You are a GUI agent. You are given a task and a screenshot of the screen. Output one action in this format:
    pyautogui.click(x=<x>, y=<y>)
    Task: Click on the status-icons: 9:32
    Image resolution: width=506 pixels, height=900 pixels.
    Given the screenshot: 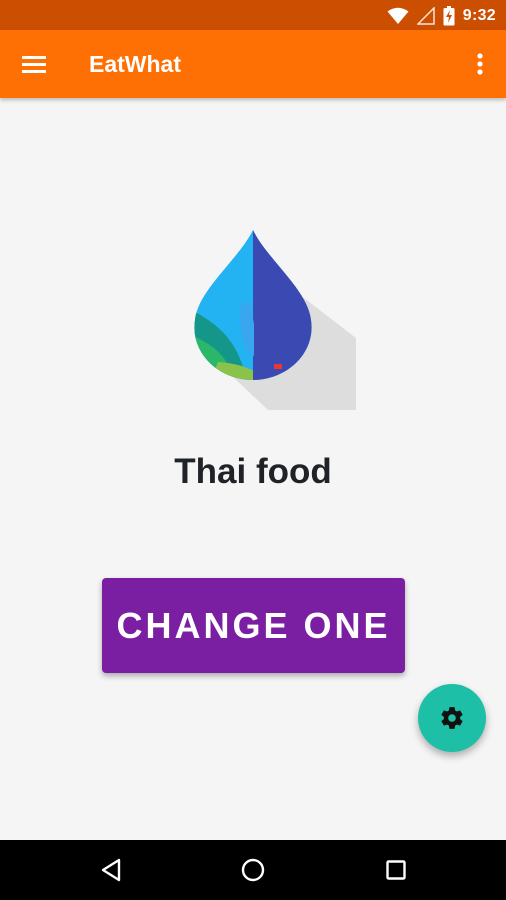 What is the action you would take?
    pyautogui.click(x=441, y=16)
    